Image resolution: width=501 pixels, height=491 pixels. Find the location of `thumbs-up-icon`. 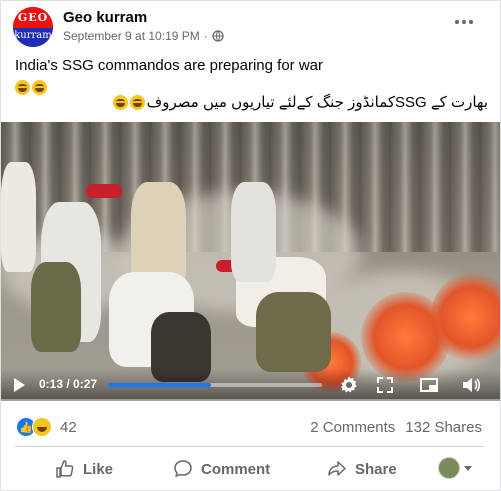

thumbs-up-icon is located at coordinates (65, 469).